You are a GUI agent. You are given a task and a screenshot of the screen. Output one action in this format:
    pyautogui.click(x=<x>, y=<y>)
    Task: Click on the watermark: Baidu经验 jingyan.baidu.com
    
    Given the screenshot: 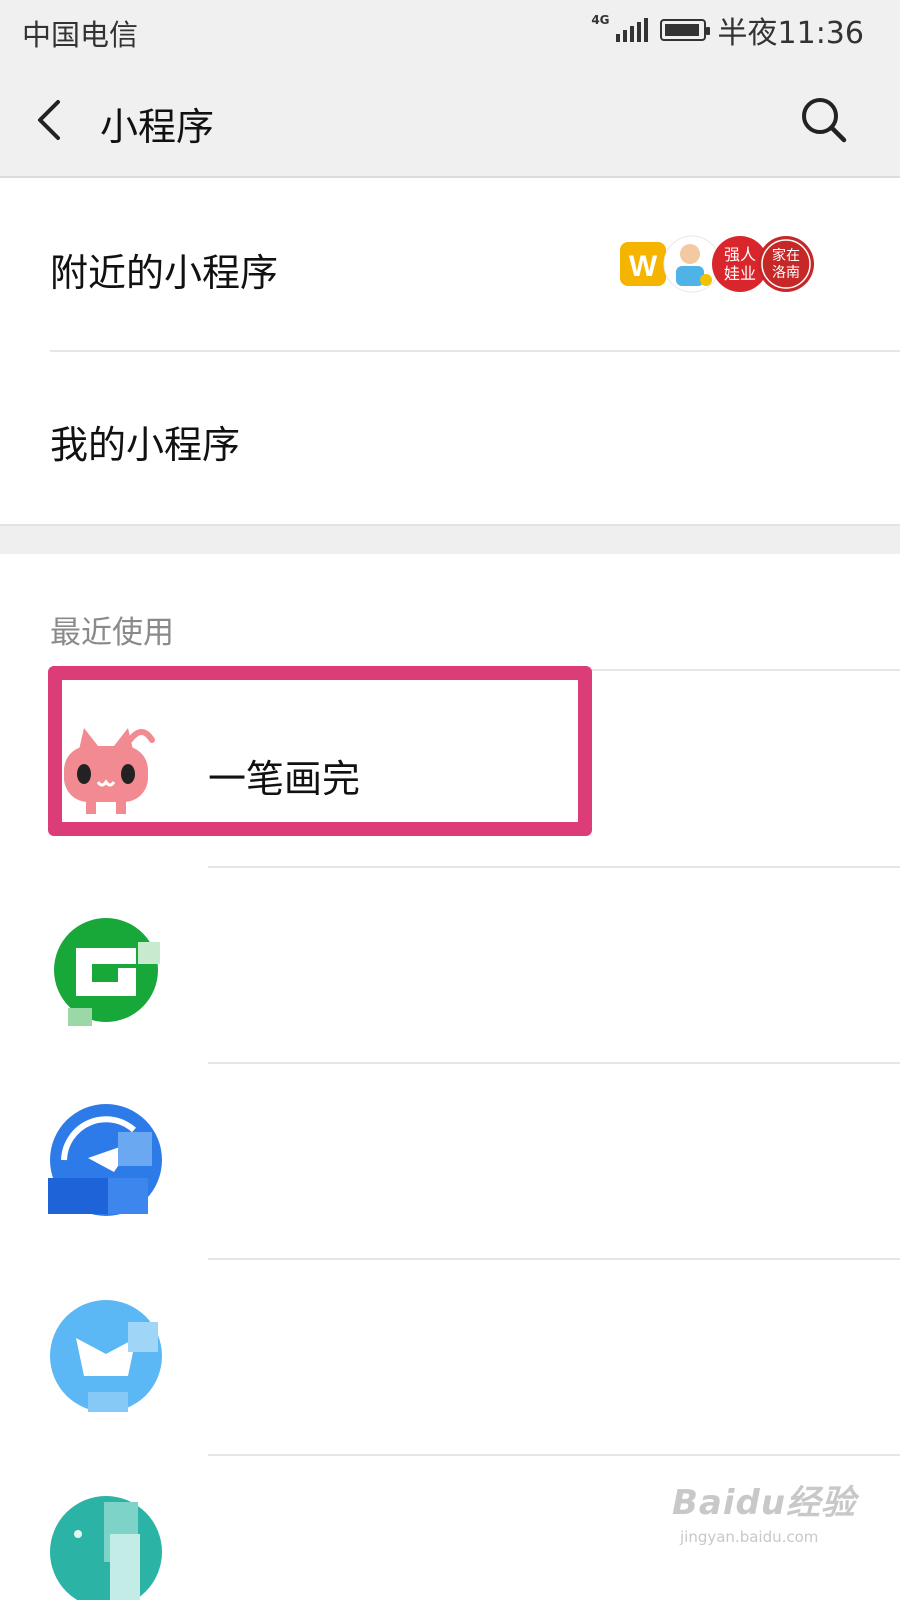 What is the action you would take?
    pyautogui.click(x=764, y=1510)
    